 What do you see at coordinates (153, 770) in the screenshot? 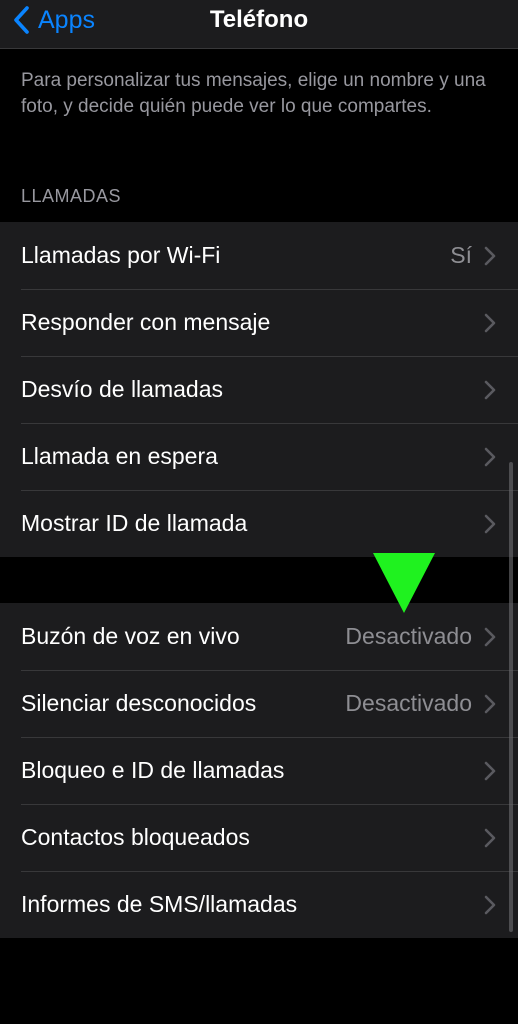
I see `row-label: Bloqueo e ID de llamadas` at bounding box center [153, 770].